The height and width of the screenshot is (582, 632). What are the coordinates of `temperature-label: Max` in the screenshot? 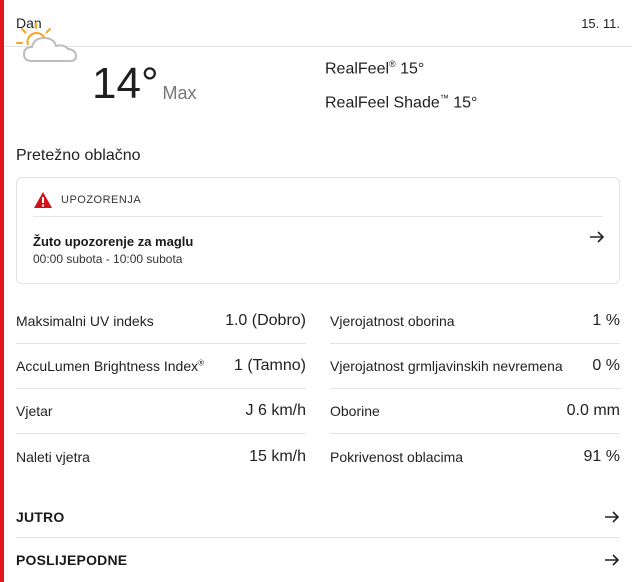 It's located at (179, 93).